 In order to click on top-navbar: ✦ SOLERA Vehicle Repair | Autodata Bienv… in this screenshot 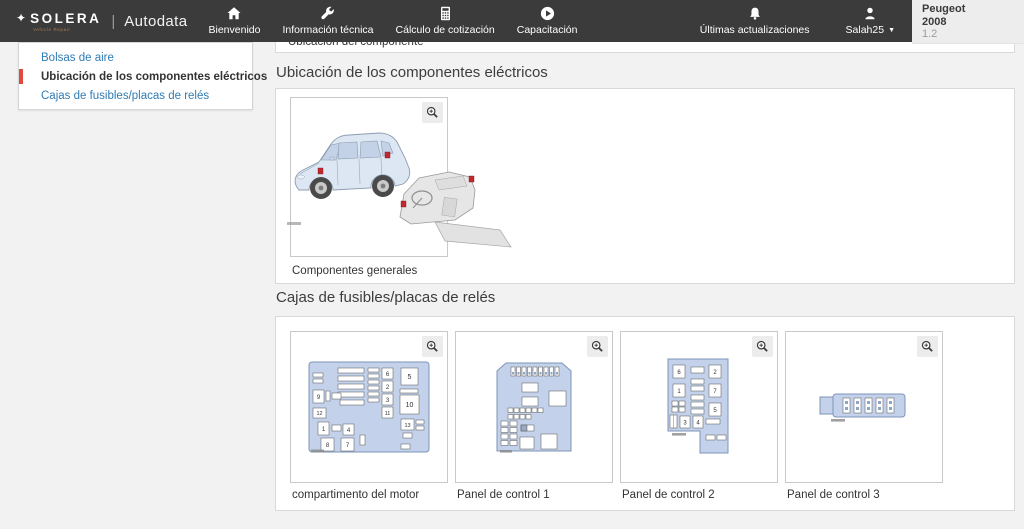, I will do `click(456, 21)`.